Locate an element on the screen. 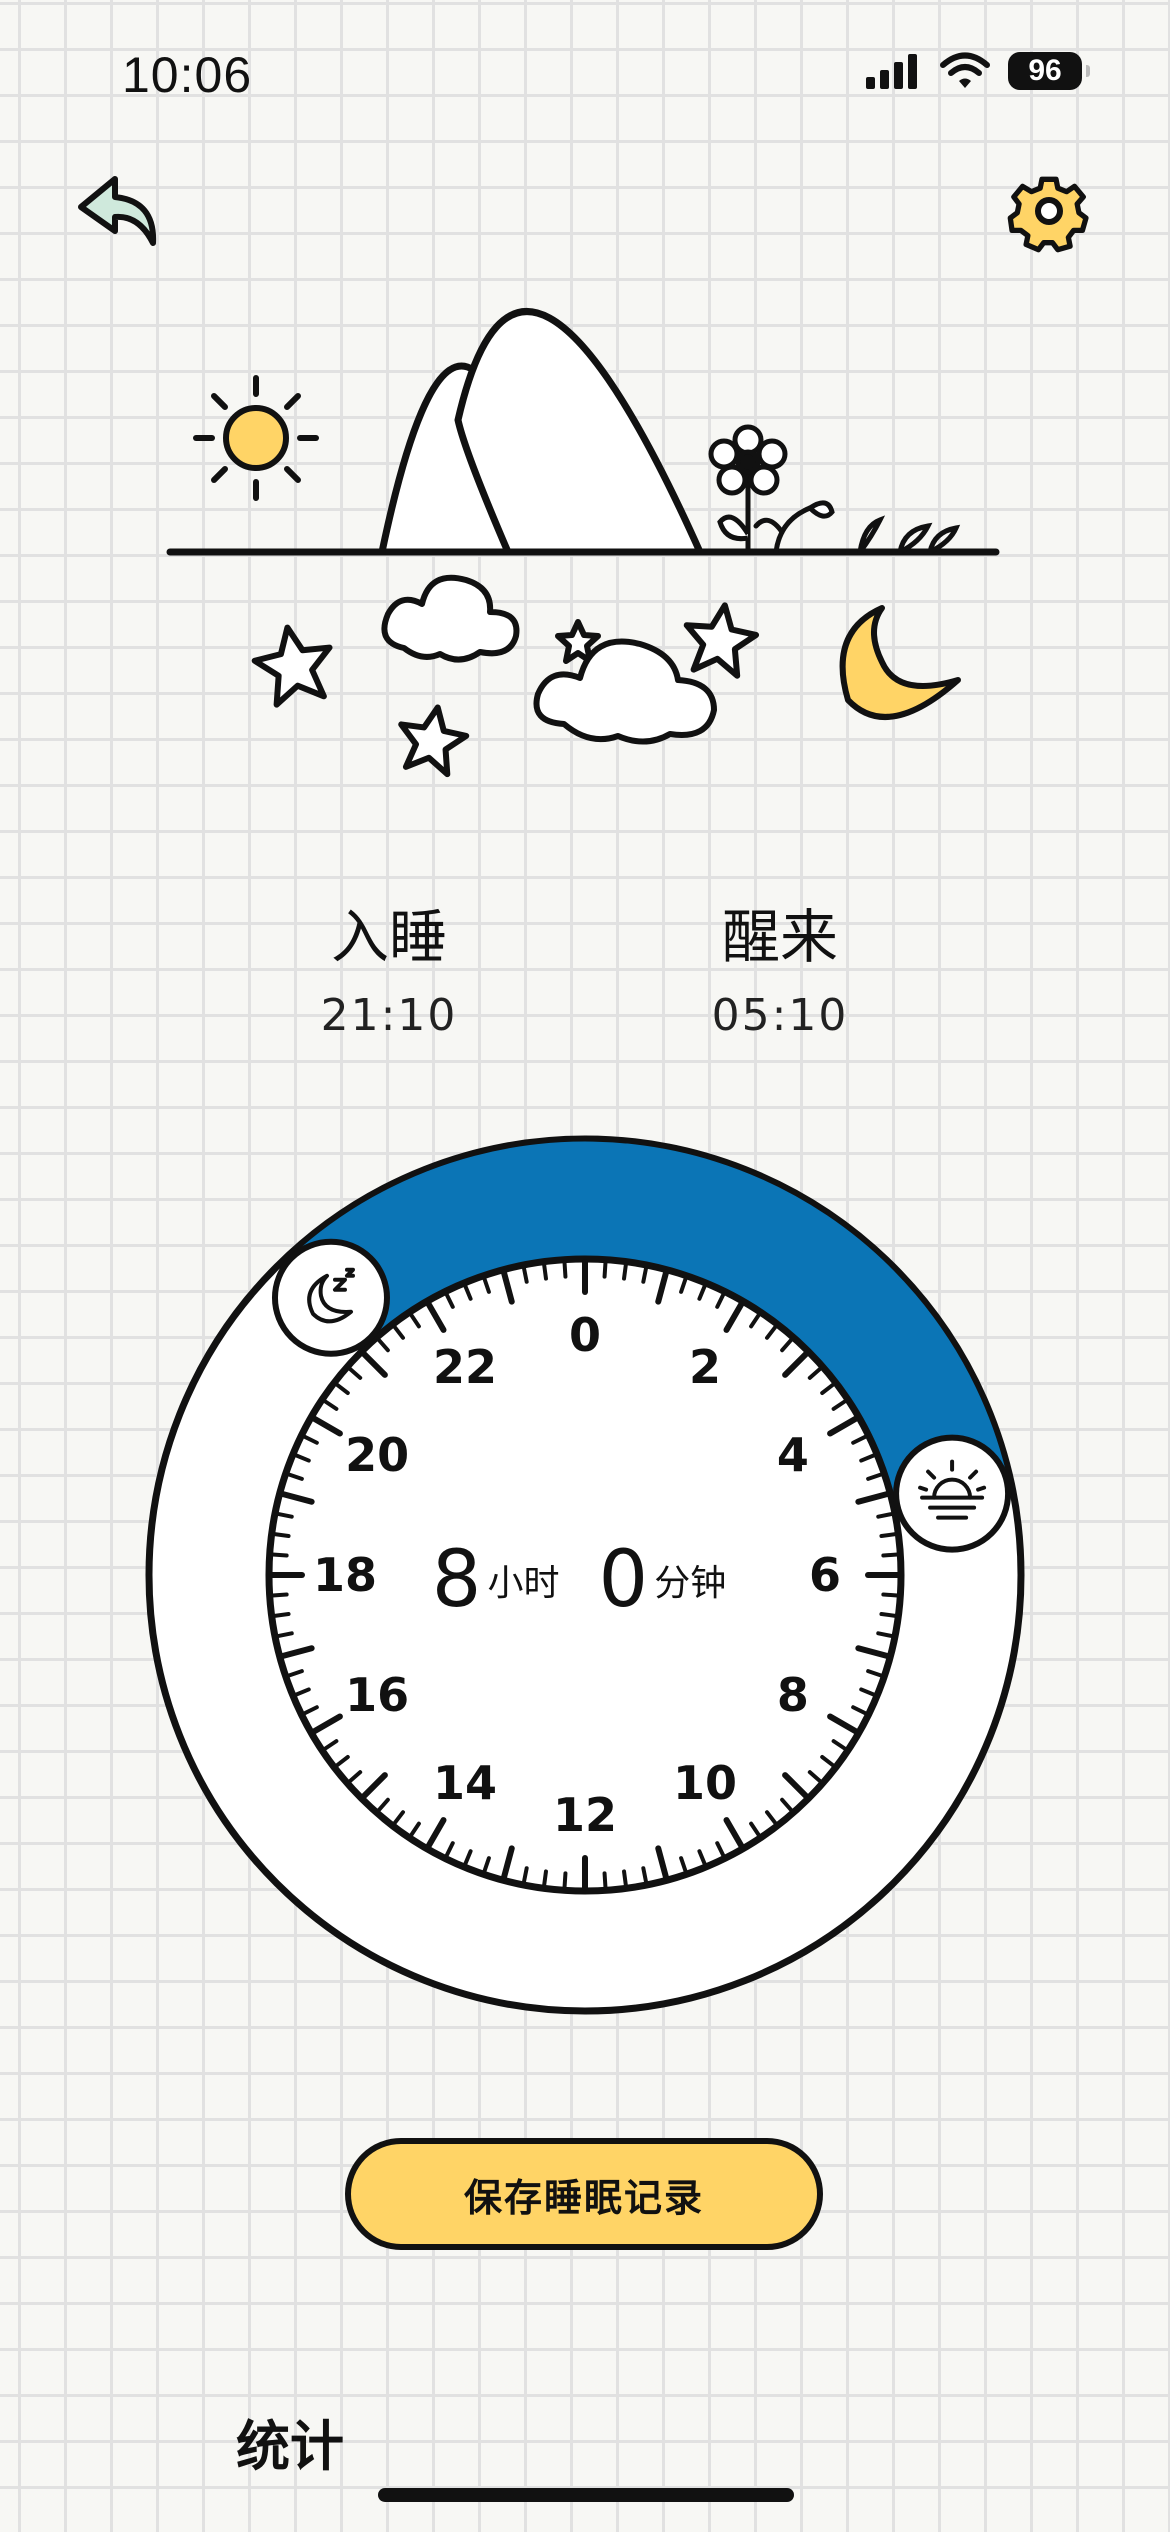 This screenshot has width=1170, height=2532. bedtime-handle is located at coordinates (330, 1297).